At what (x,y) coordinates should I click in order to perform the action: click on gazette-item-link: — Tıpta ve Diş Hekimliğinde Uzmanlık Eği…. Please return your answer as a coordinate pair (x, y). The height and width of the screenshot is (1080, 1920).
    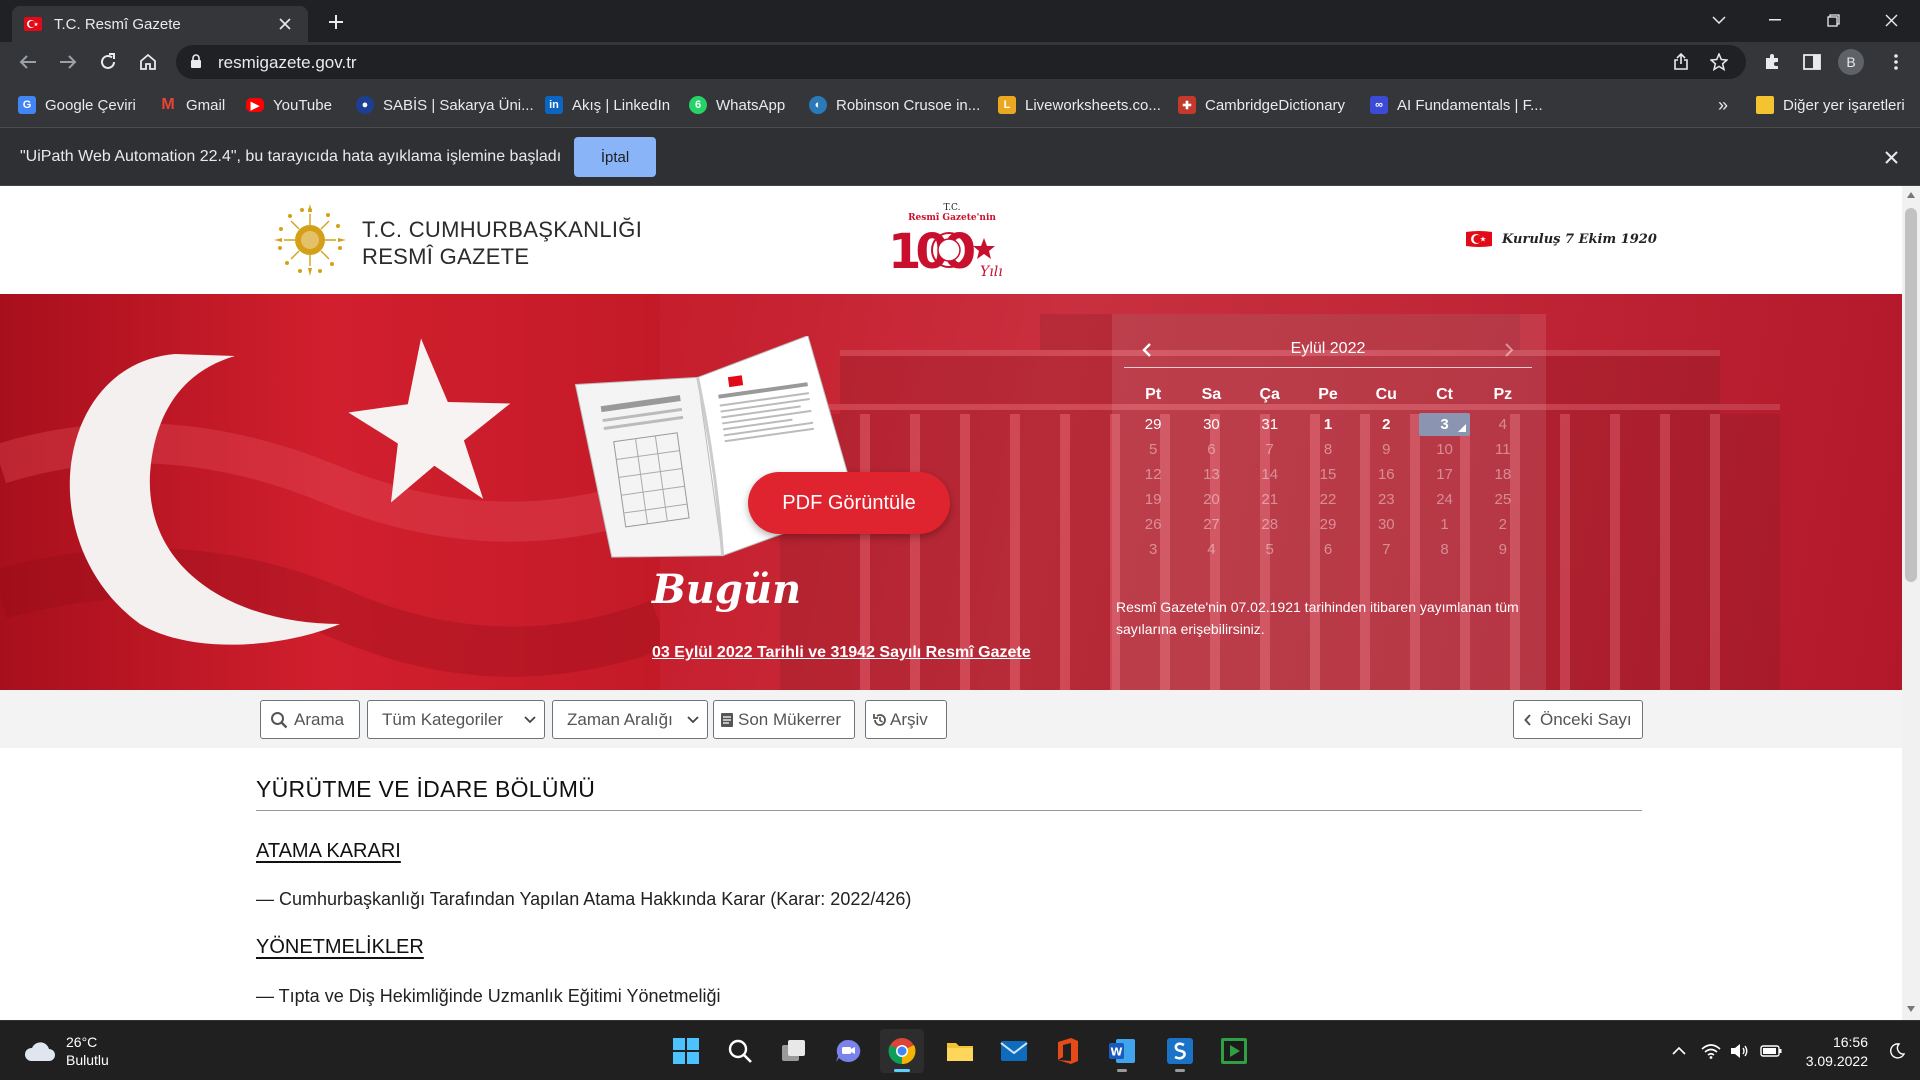
    Looking at the image, I should click on (488, 996).